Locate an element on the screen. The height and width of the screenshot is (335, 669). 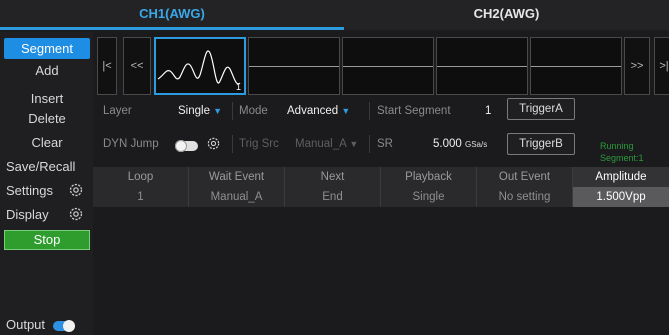
segment-index: 1 is located at coordinates (238, 87).